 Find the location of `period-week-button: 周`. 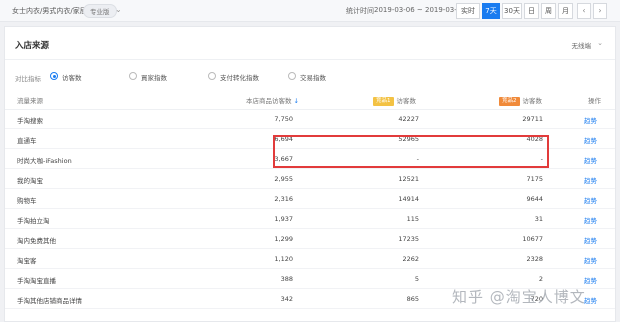

period-week-button: 周 is located at coordinates (548, 11).